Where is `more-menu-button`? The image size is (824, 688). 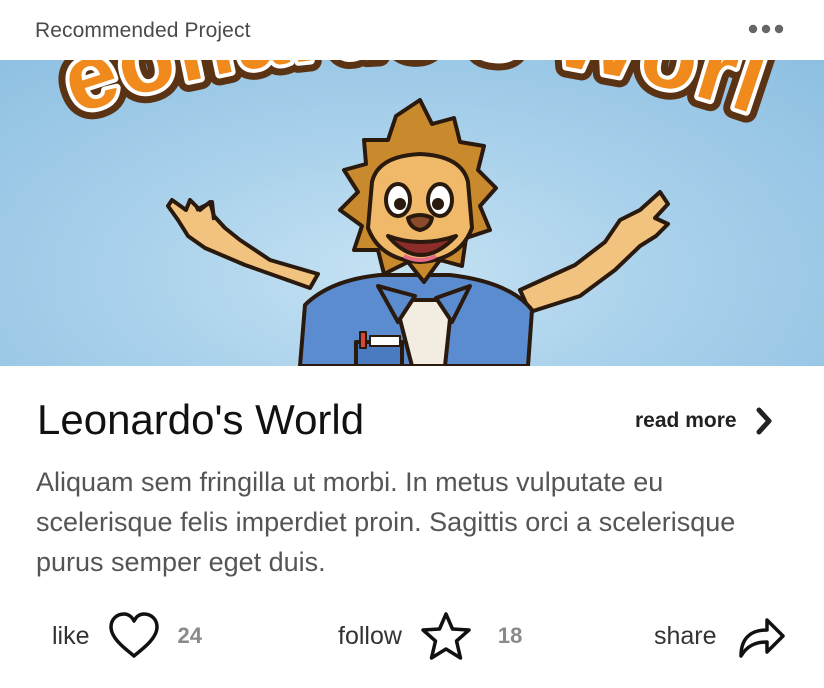
more-menu-button is located at coordinates (766, 29).